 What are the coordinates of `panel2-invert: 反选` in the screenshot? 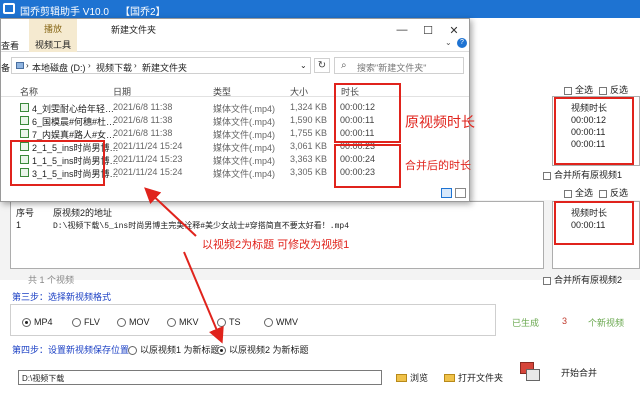 It's located at (613, 192).